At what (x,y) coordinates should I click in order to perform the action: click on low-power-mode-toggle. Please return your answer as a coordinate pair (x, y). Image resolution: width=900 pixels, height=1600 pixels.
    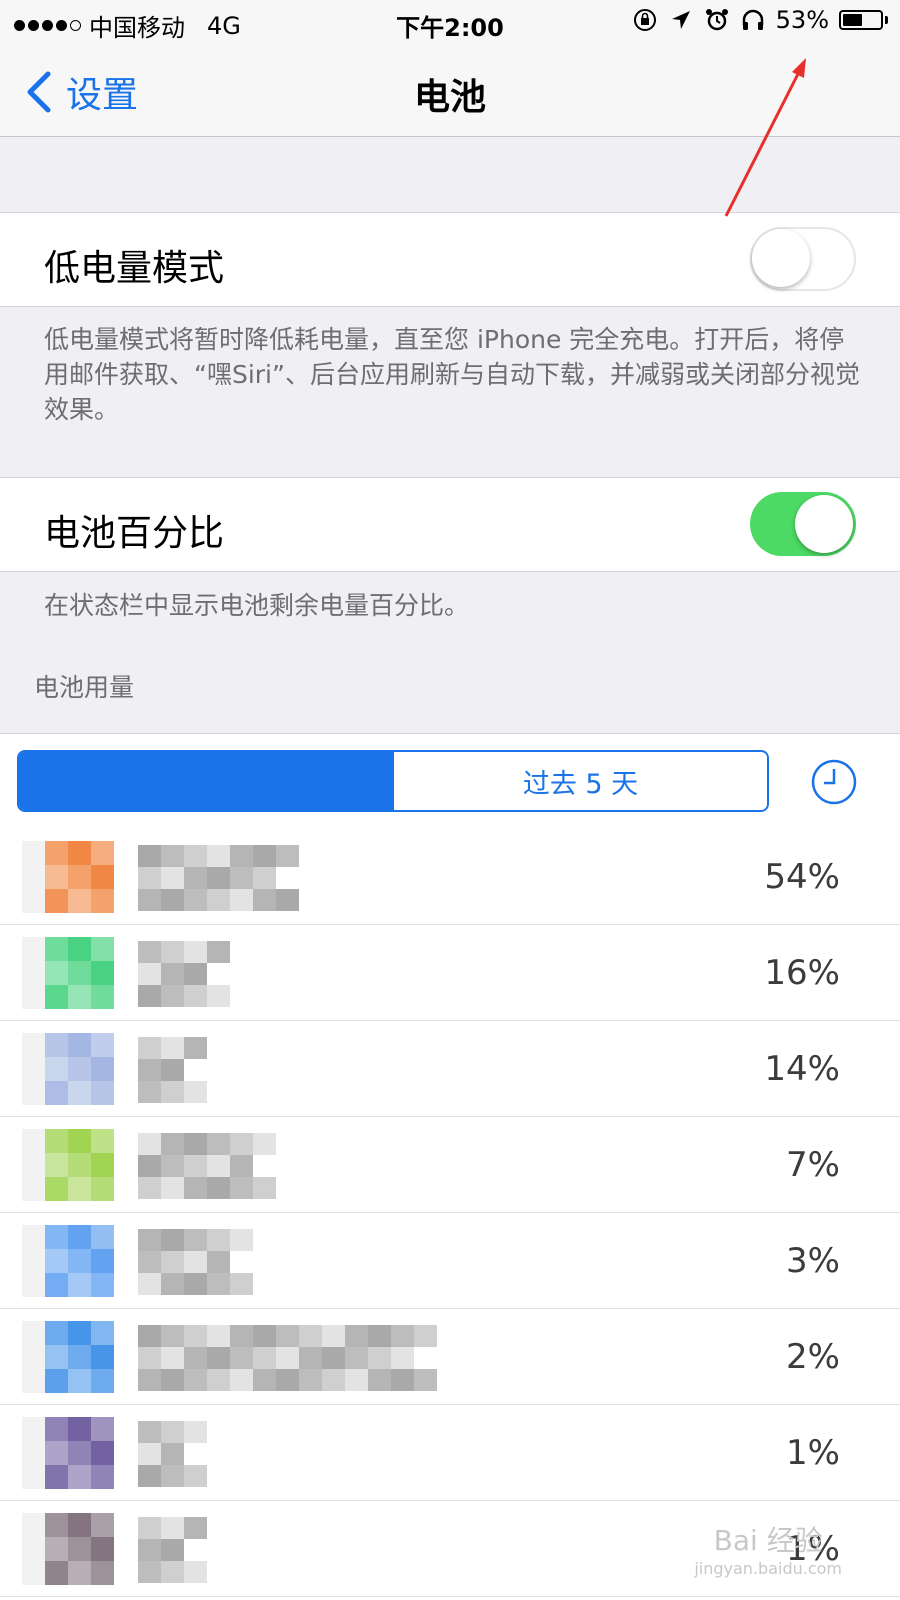
    Looking at the image, I should click on (803, 259).